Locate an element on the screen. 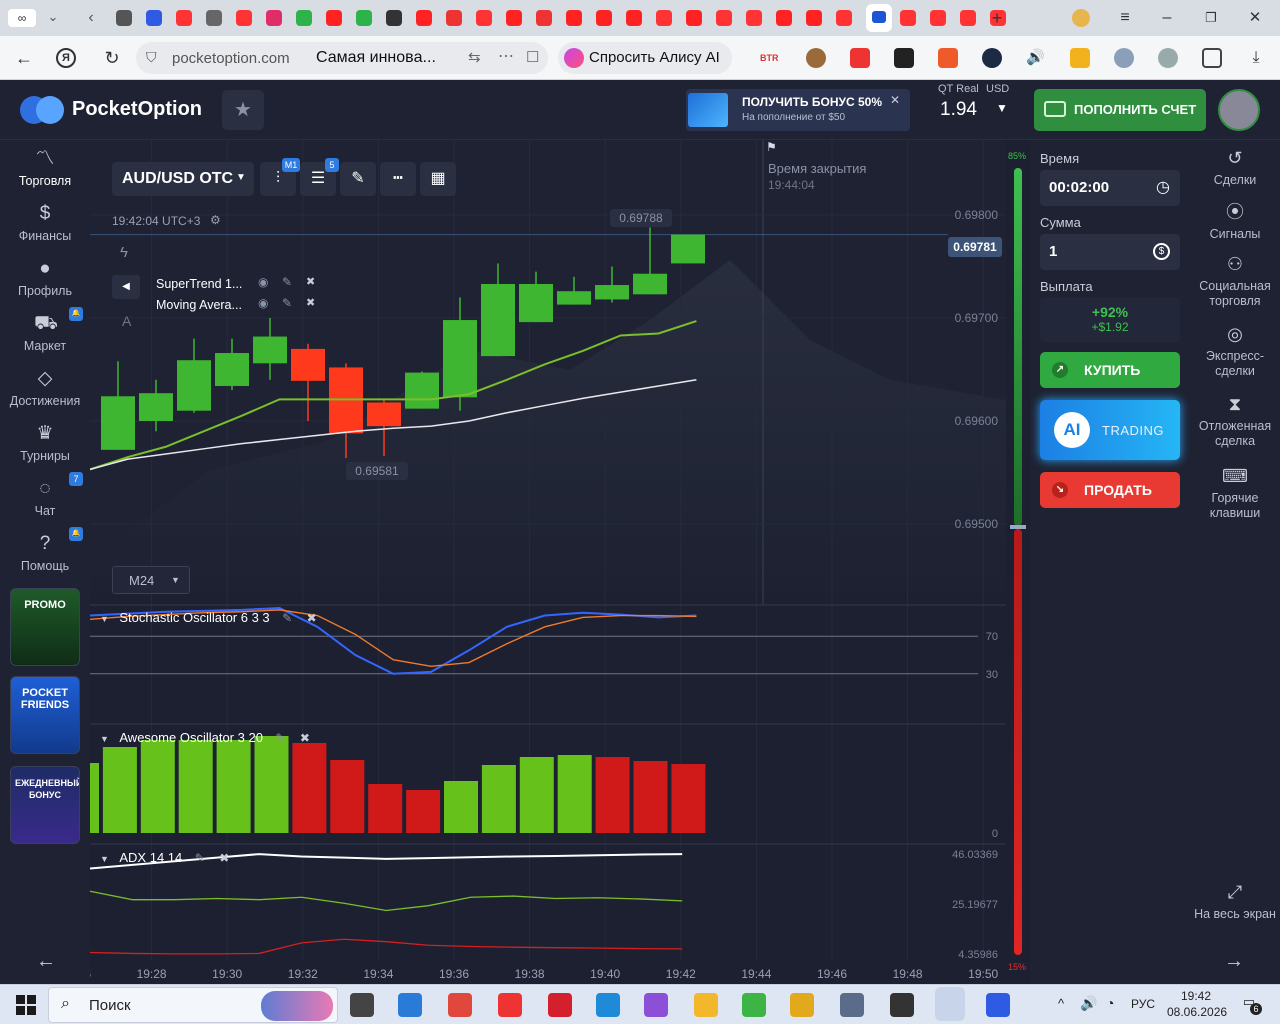  browser-tab-26-icon is located at coordinates (908, 18).